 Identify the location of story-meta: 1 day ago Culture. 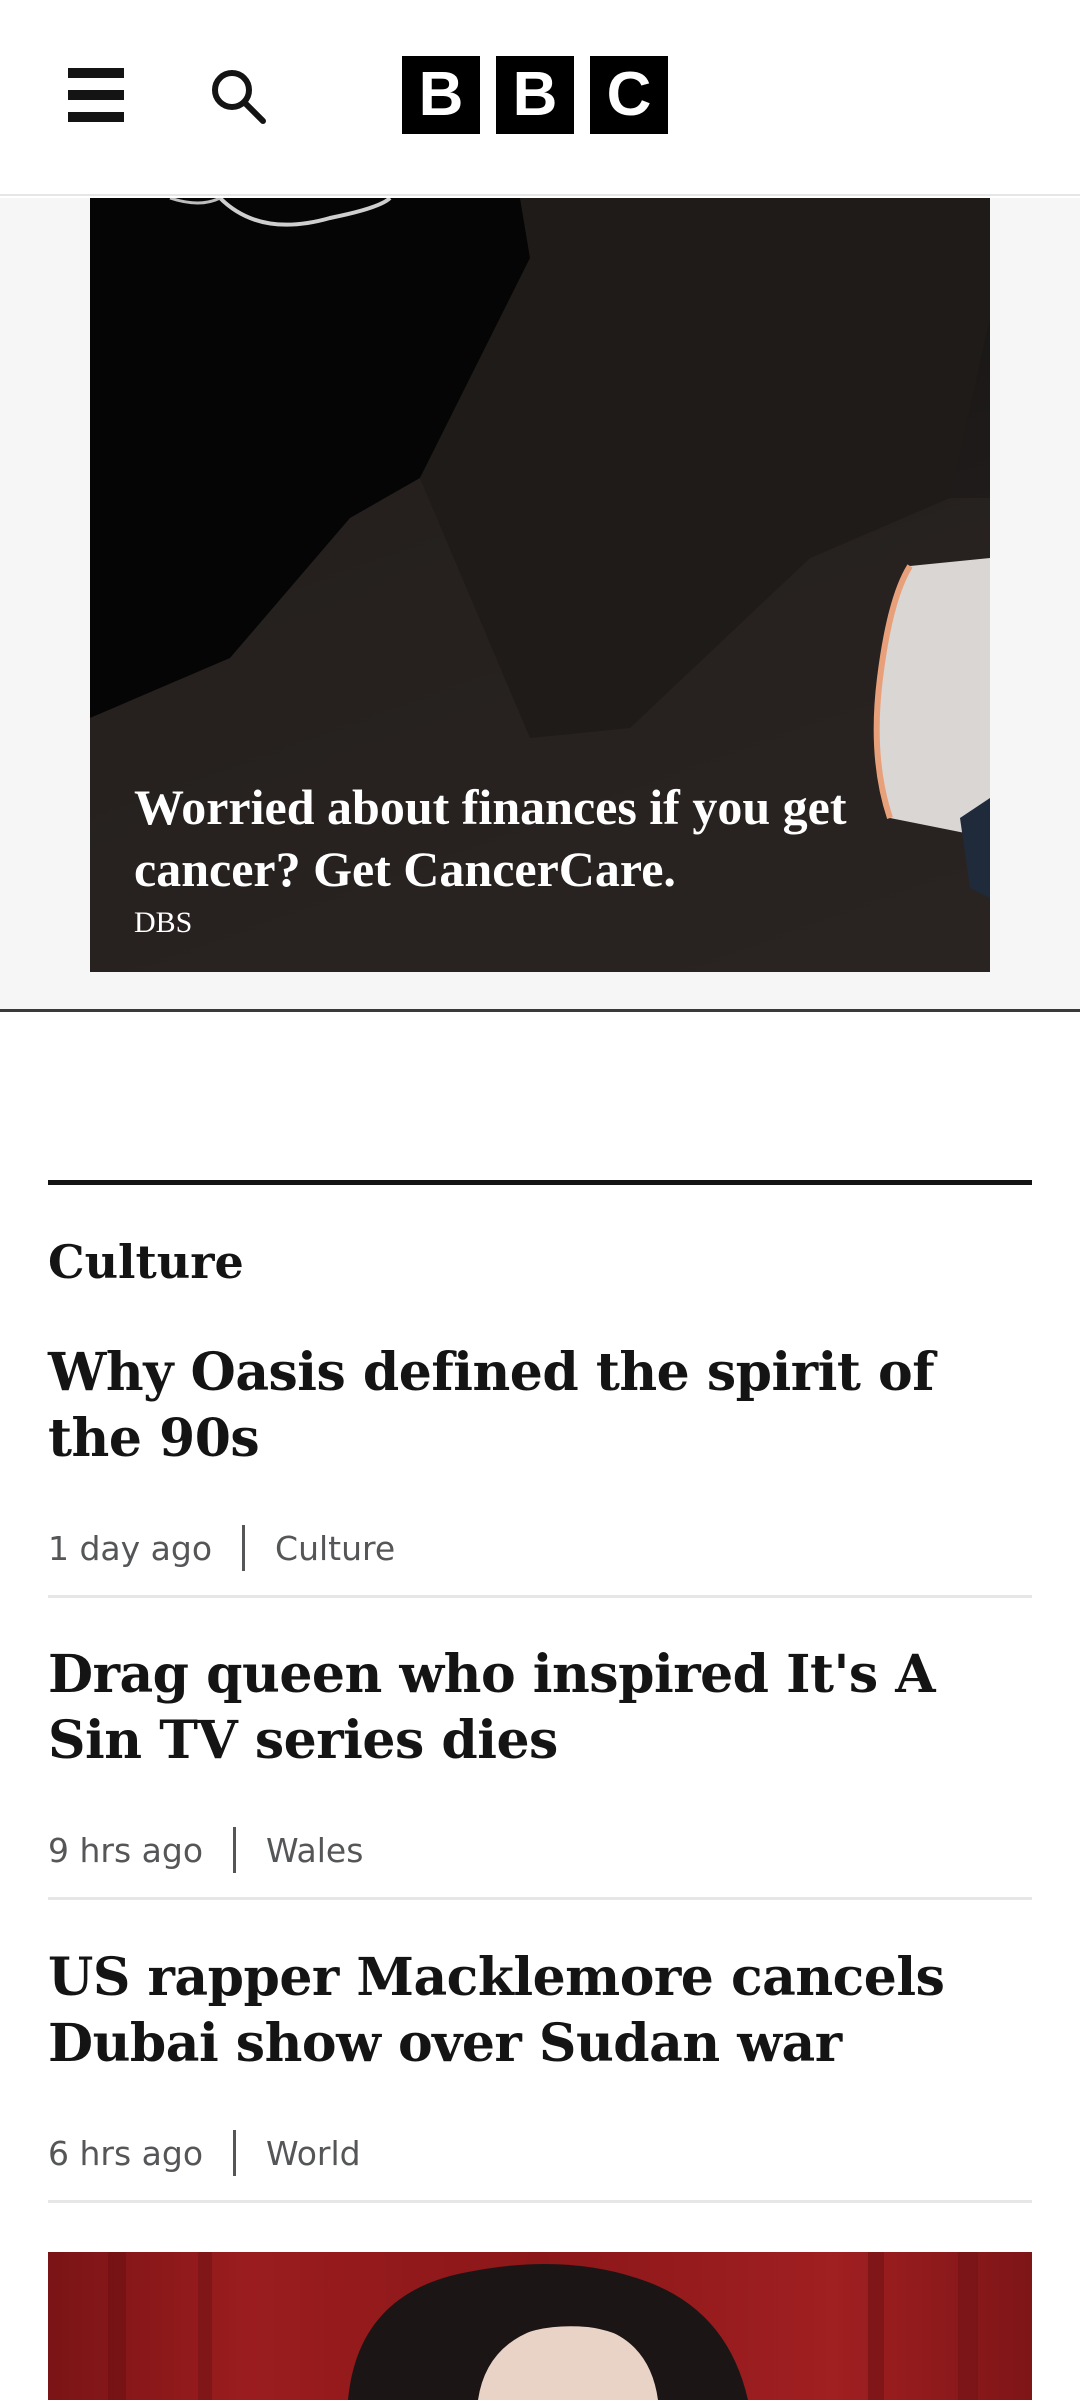
(540, 1548).